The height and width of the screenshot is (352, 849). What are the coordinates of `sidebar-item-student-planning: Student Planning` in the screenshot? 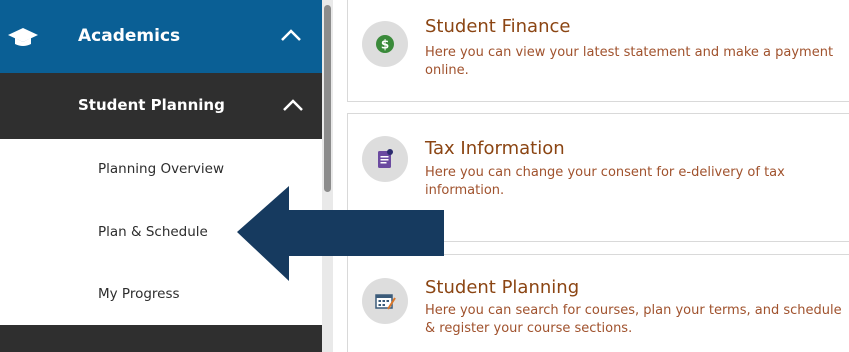 It's located at (166, 106).